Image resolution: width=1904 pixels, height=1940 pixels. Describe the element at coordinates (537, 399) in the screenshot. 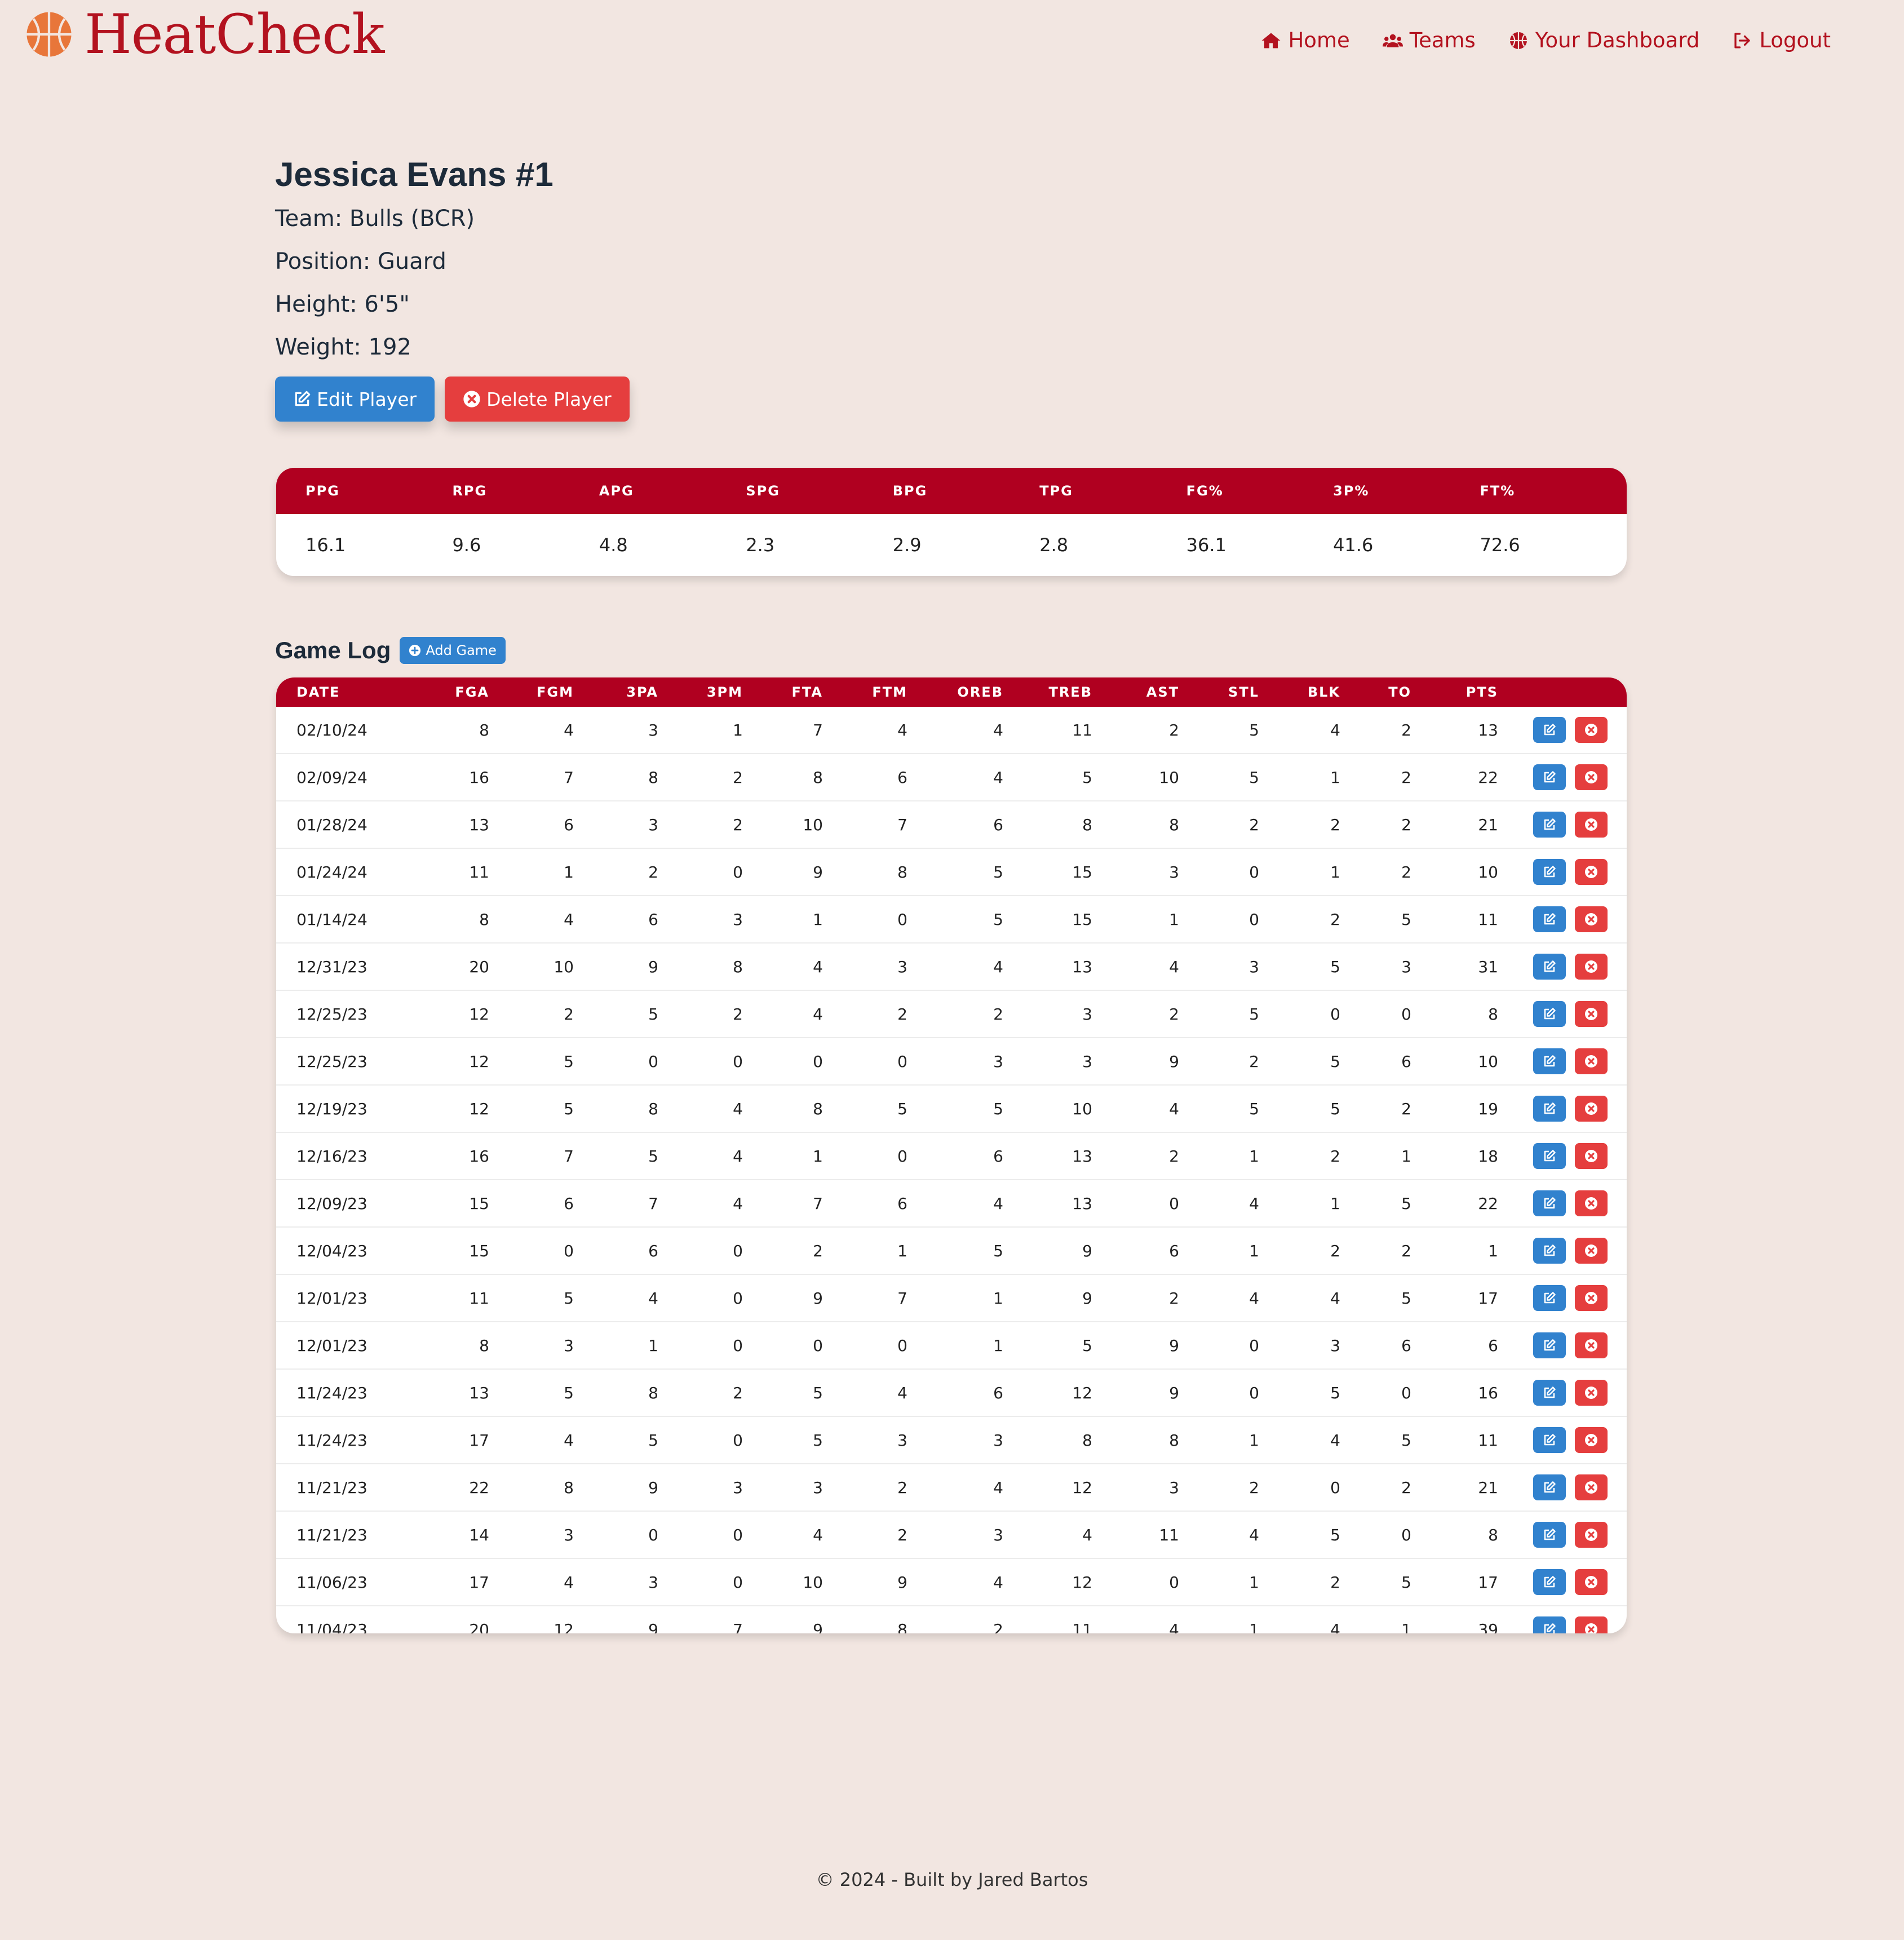

I see `delete-player-button: Delete Player` at that location.